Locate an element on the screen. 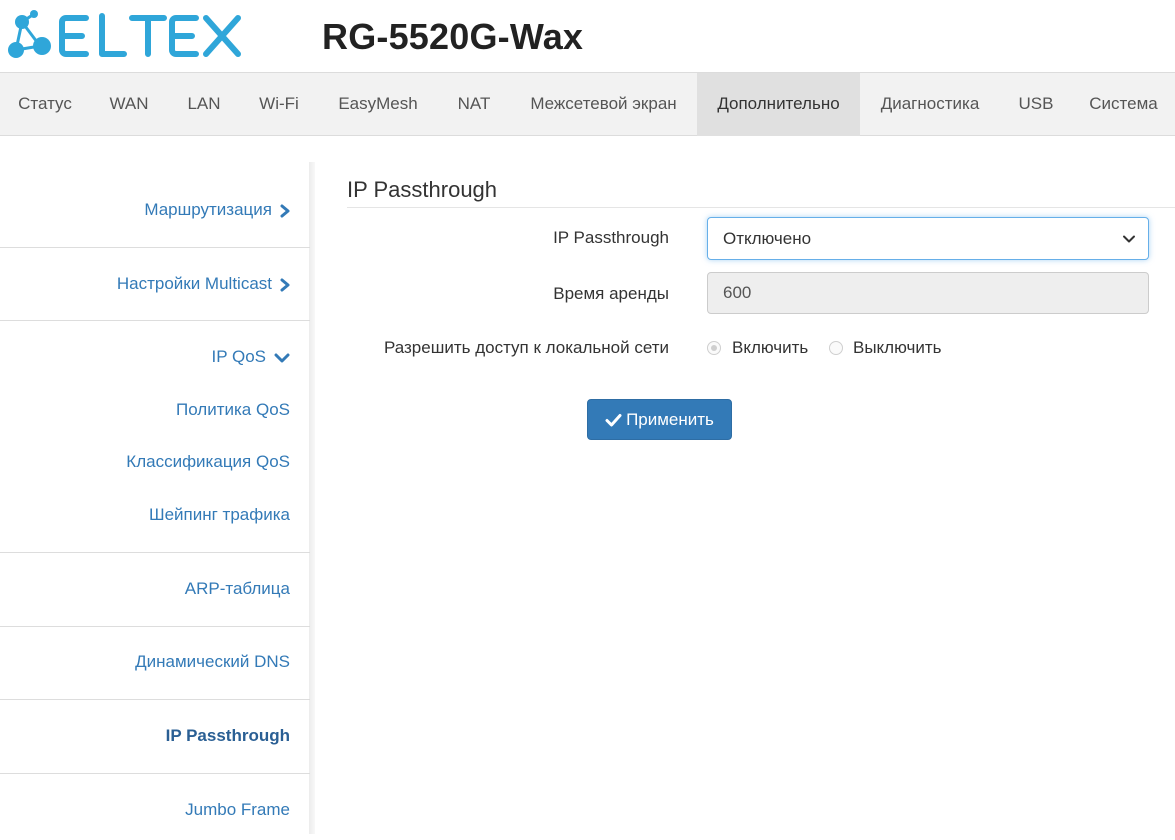  apply-button: Применить is located at coordinates (659, 419).